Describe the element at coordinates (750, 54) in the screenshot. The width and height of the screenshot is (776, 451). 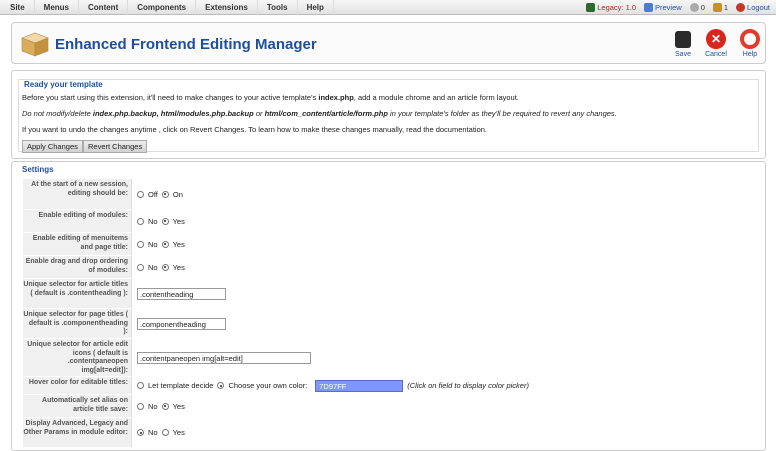
I see `help-label: Help` at that location.